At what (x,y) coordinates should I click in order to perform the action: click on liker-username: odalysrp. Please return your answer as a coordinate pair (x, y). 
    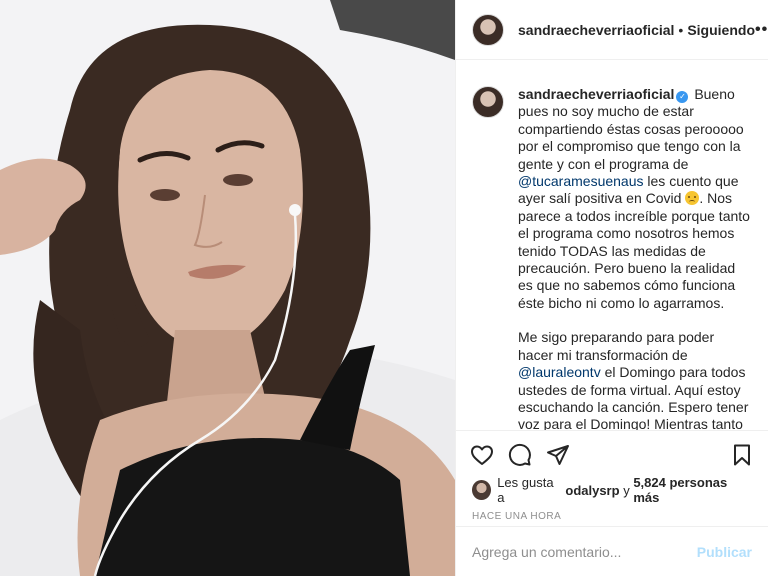
    Looking at the image, I should click on (592, 490).